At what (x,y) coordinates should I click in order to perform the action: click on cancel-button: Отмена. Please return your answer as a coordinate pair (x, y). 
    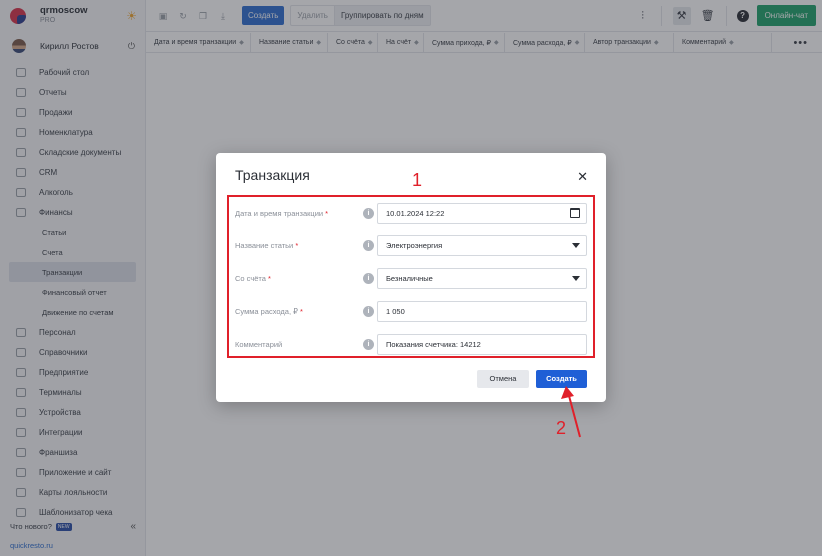
    Looking at the image, I should click on (503, 379).